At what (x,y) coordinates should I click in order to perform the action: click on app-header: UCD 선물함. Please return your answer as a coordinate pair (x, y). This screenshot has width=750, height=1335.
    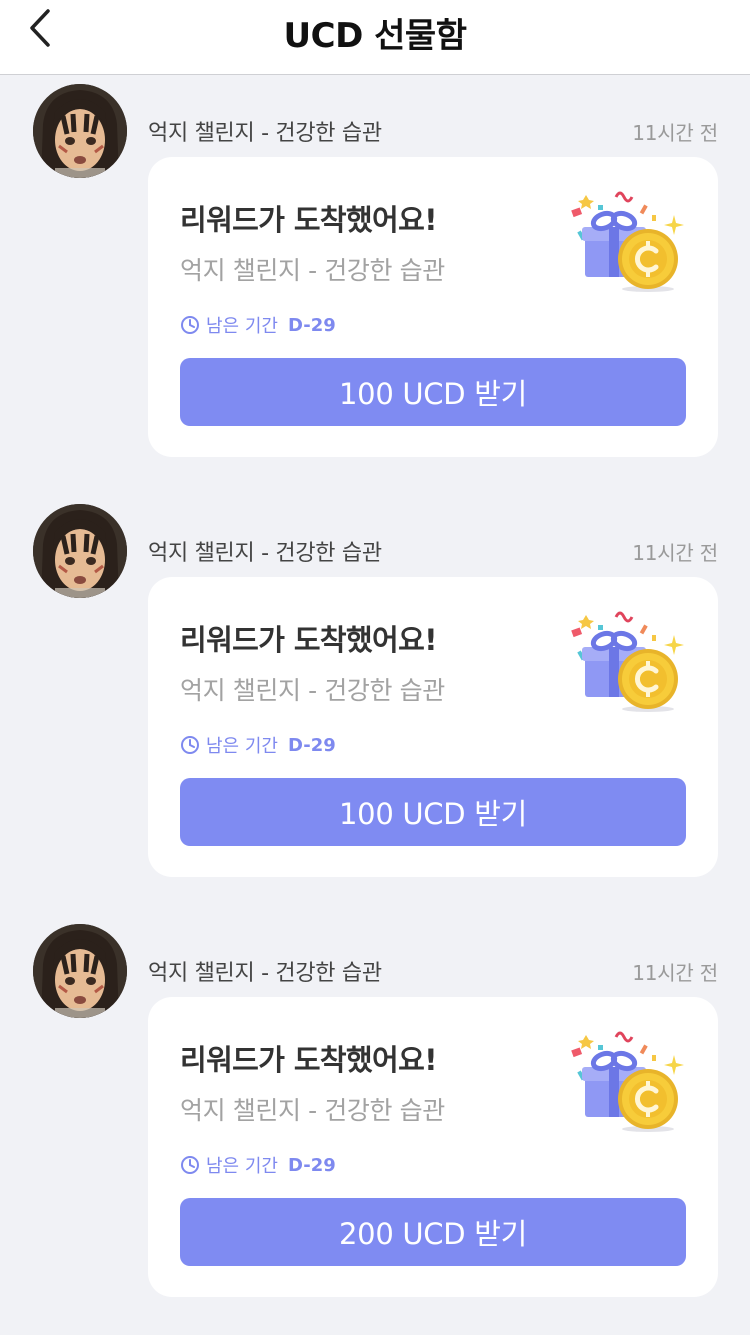
    Looking at the image, I should click on (375, 37).